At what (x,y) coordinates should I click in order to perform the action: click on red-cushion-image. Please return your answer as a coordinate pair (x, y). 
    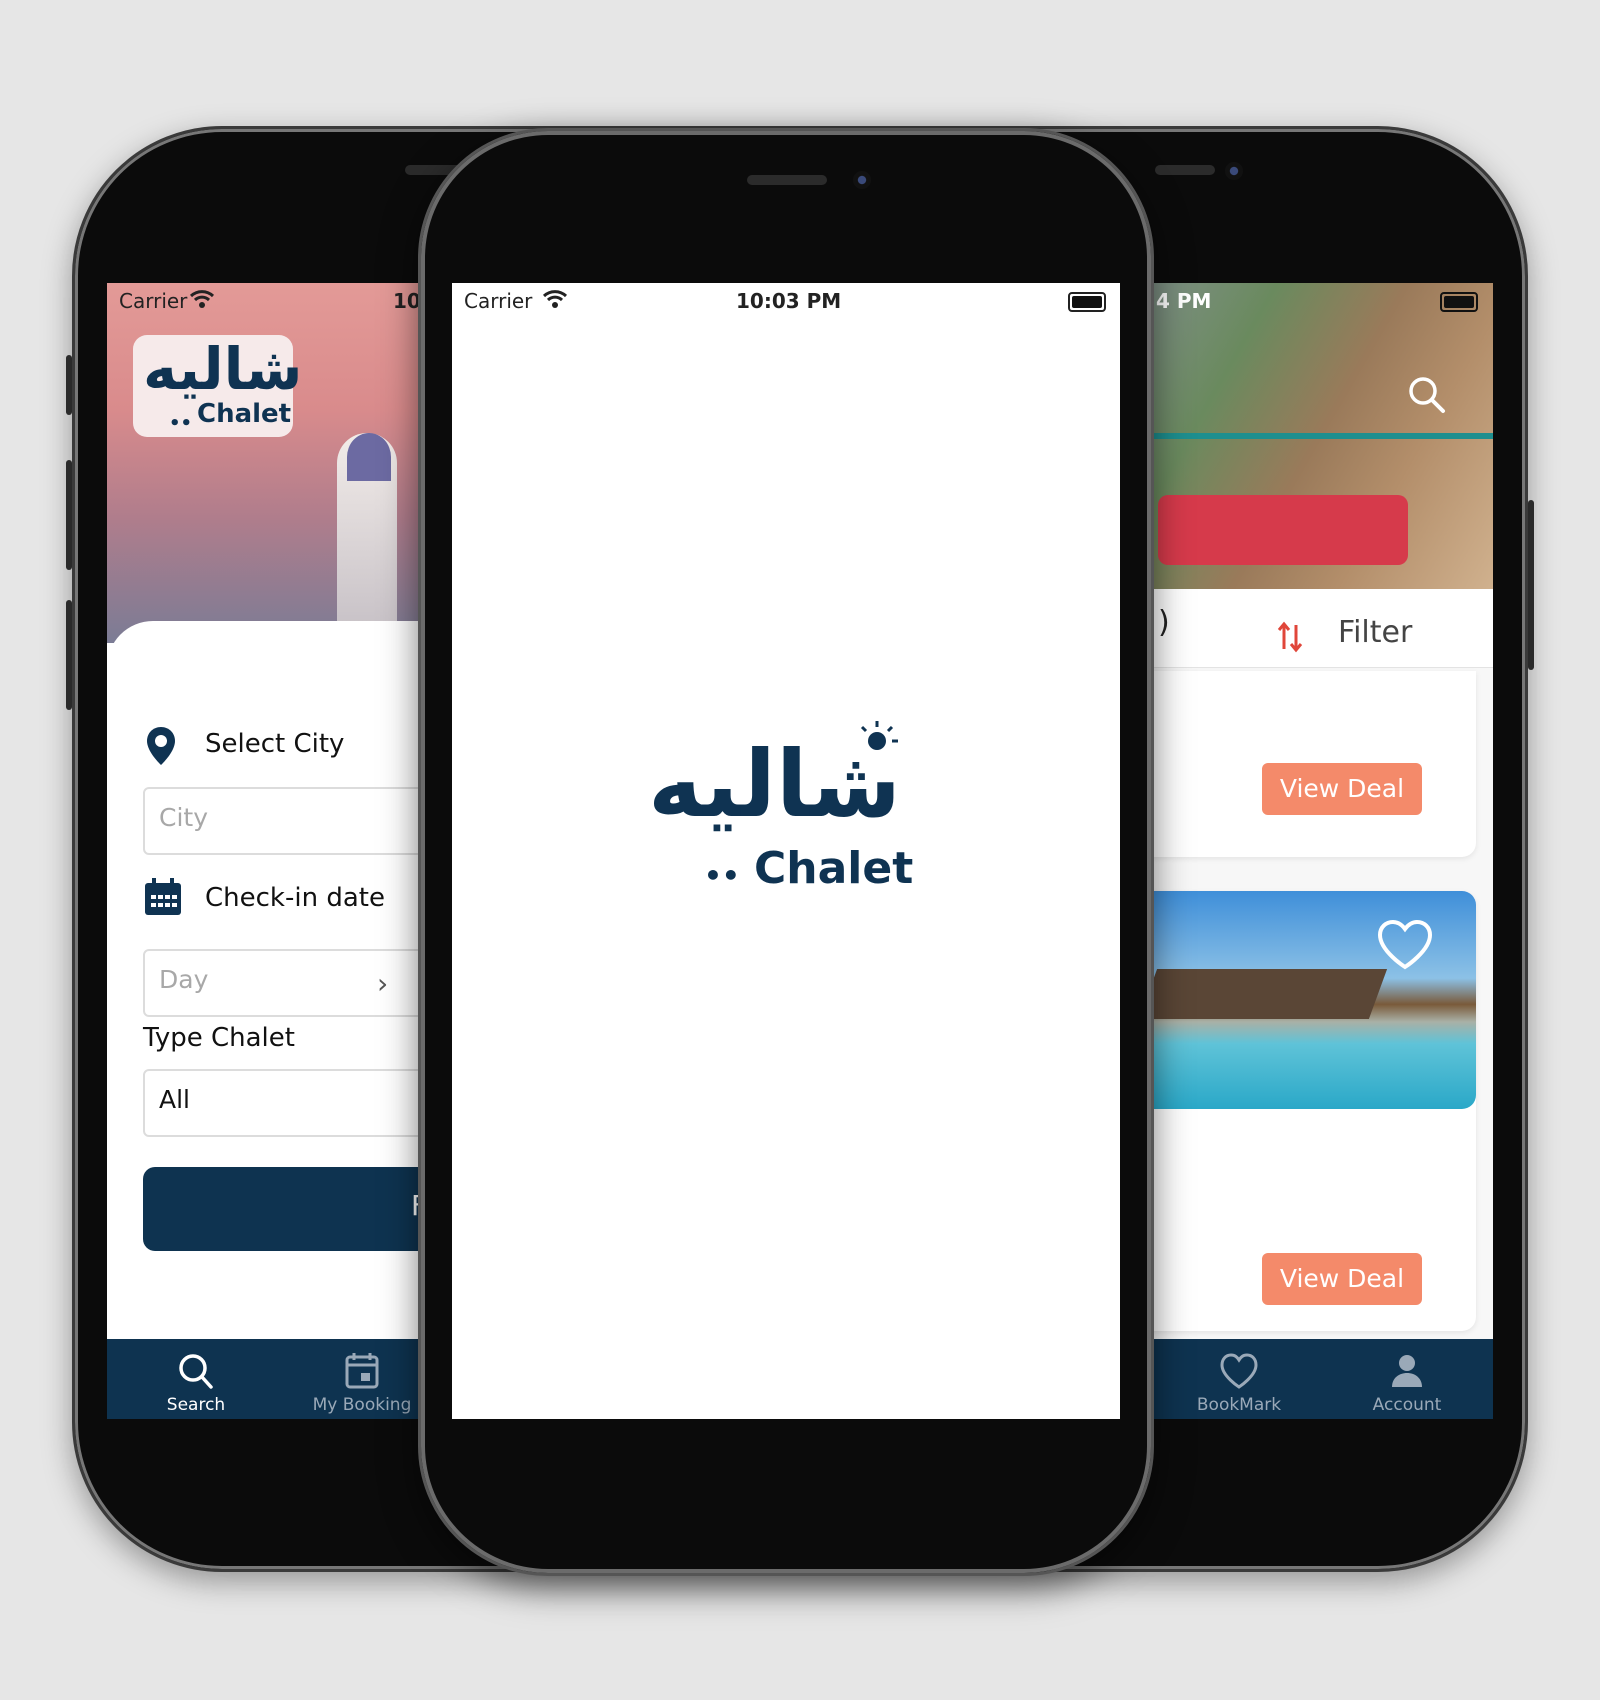
    Looking at the image, I should click on (1283, 530).